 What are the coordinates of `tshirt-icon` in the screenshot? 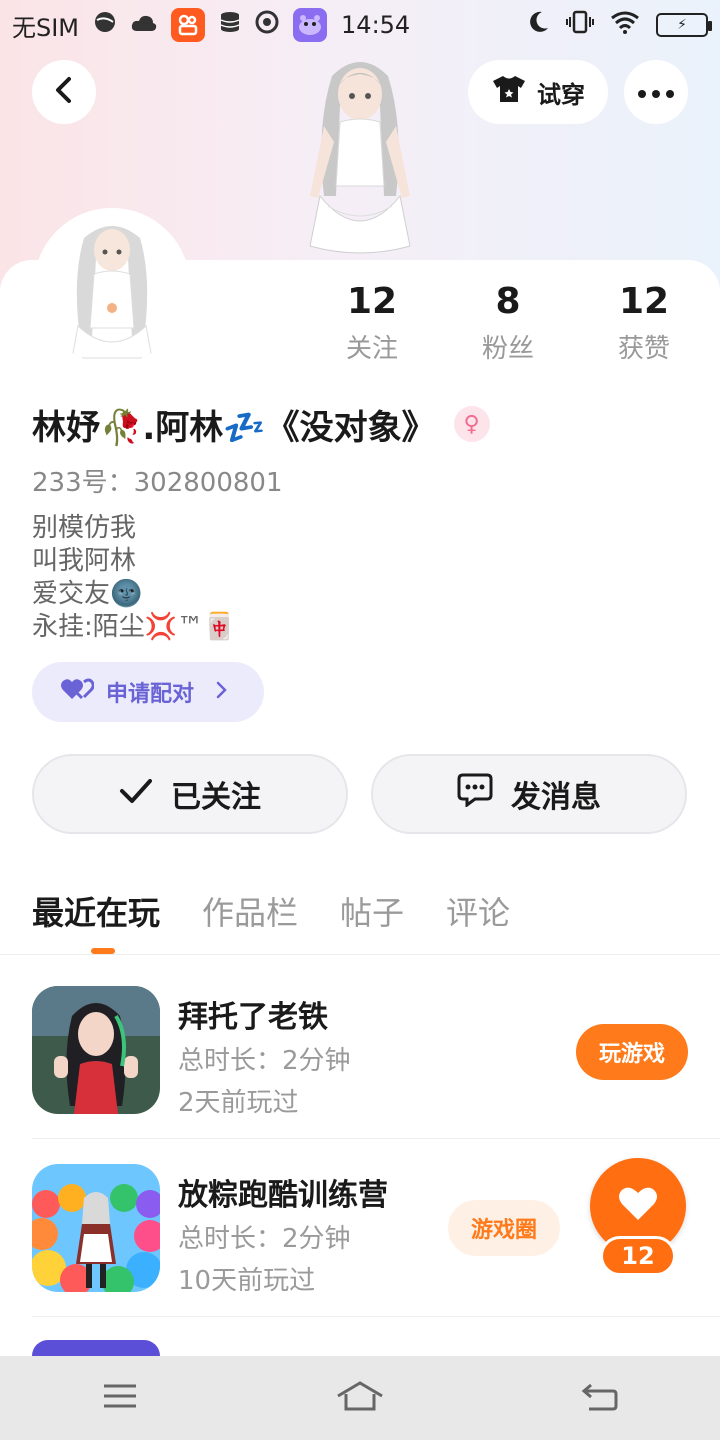 It's located at (509, 92).